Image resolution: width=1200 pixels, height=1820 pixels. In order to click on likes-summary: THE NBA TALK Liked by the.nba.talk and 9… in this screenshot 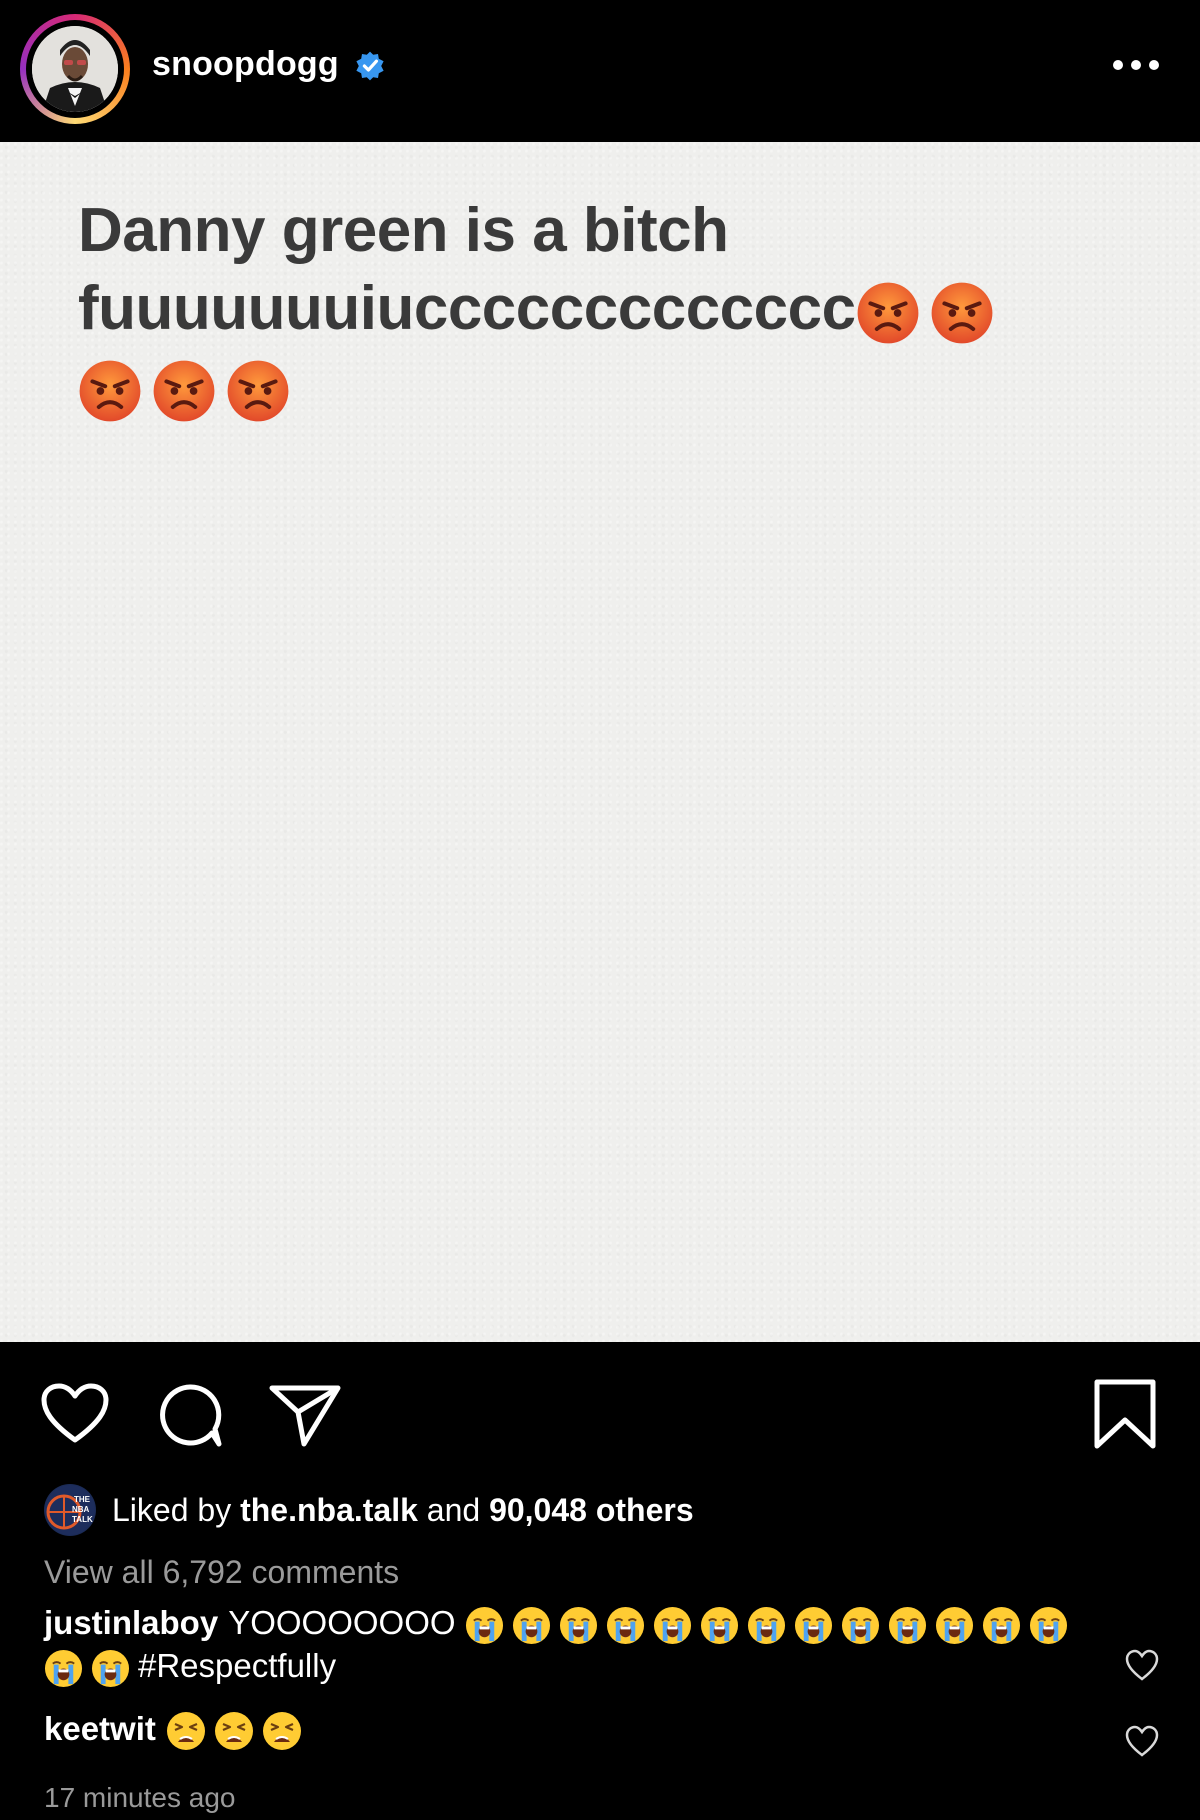, I will do `click(369, 1510)`.